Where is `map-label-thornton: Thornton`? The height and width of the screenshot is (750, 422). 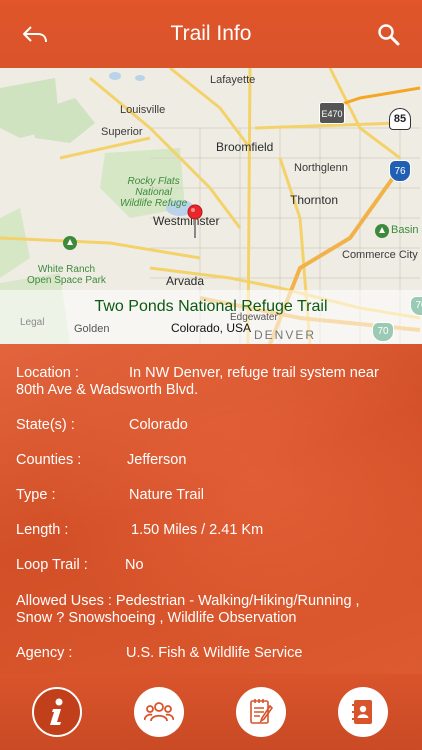
map-label-thornton: Thornton is located at coordinates (314, 200).